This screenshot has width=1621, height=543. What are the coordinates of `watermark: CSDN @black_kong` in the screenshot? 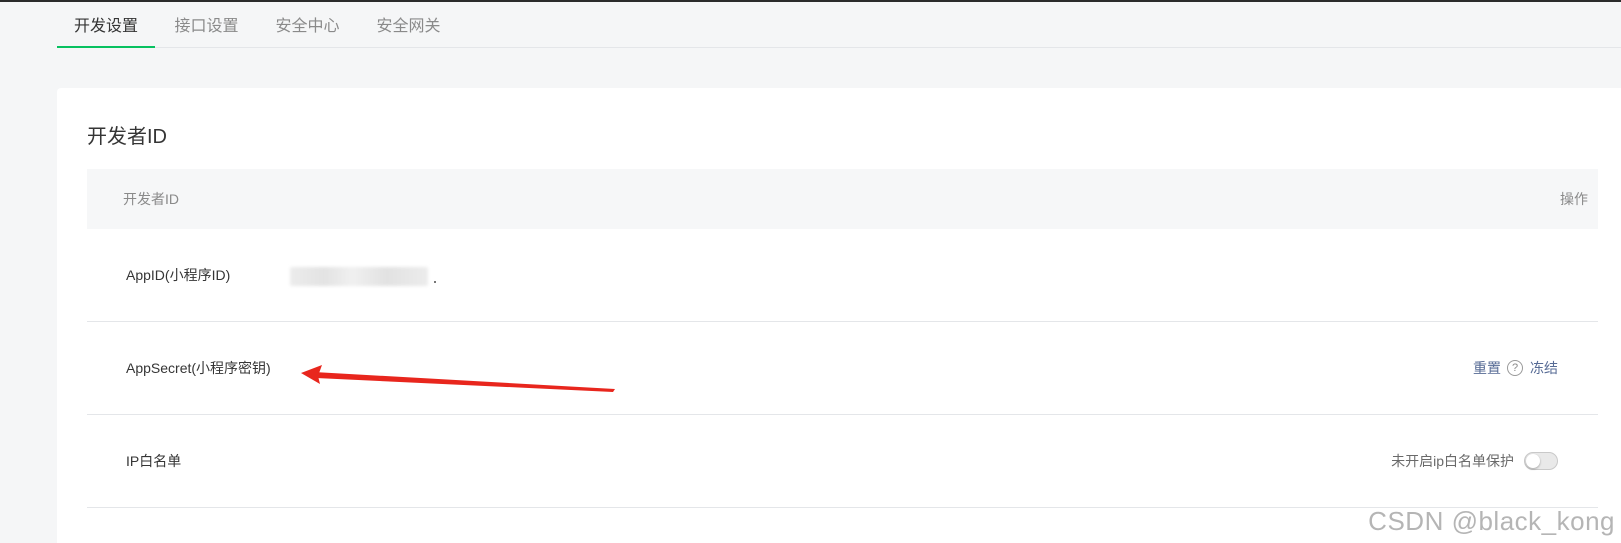 It's located at (1491, 521).